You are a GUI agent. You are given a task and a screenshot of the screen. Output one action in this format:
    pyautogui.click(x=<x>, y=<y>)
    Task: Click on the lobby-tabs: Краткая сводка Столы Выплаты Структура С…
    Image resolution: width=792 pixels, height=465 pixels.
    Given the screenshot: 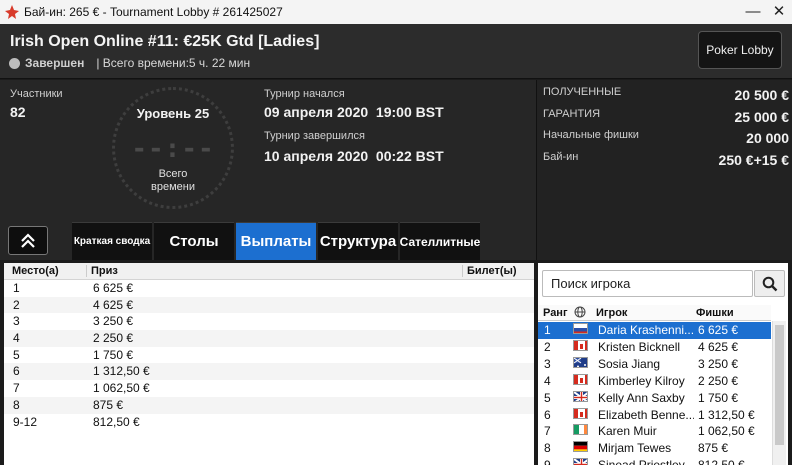 What is the action you would take?
    pyautogui.click(x=277, y=241)
    